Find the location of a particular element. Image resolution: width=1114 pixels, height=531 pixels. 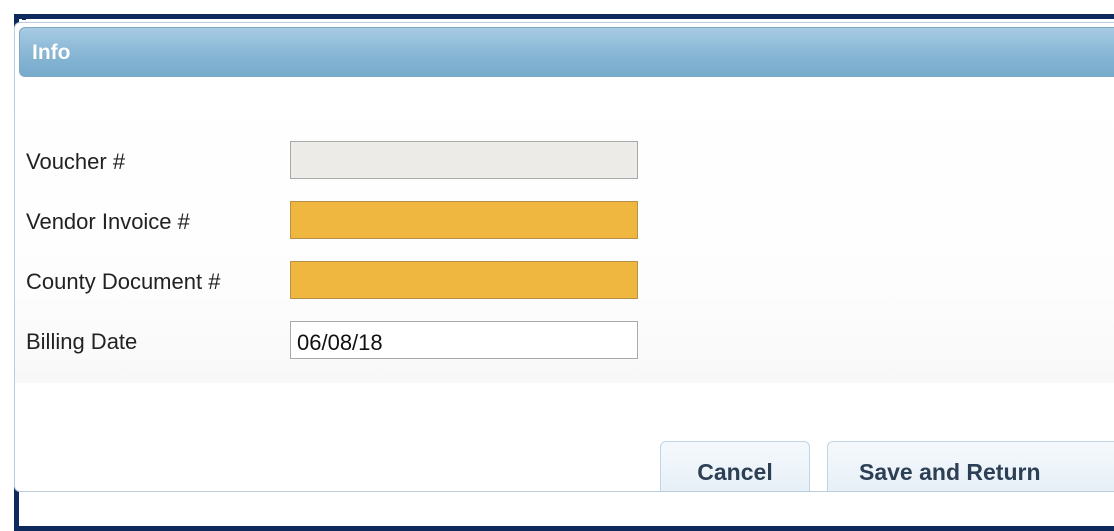

voucher-number-label: Voucher # is located at coordinates (76, 161).